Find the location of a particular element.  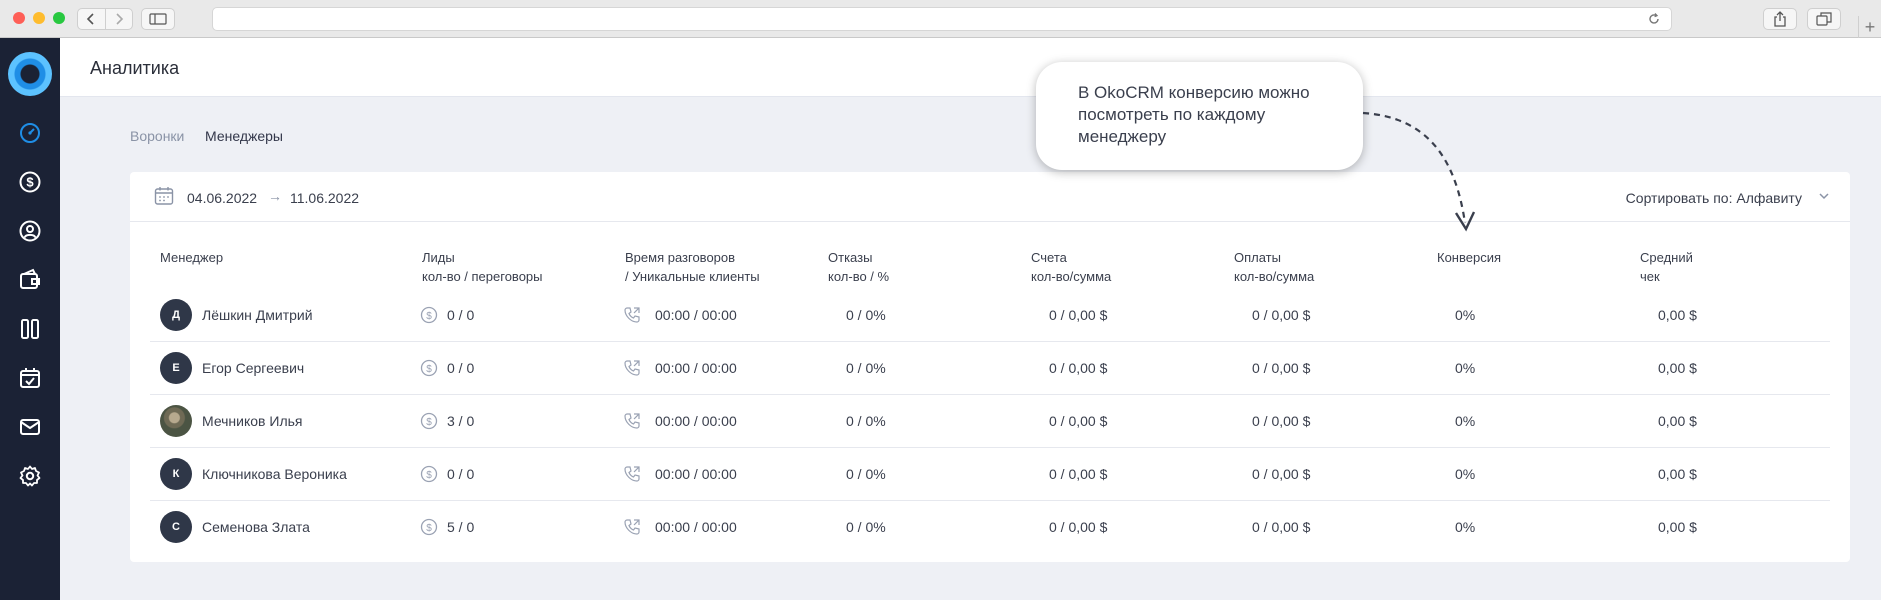

show-tabs-button is located at coordinates (1824, 19).